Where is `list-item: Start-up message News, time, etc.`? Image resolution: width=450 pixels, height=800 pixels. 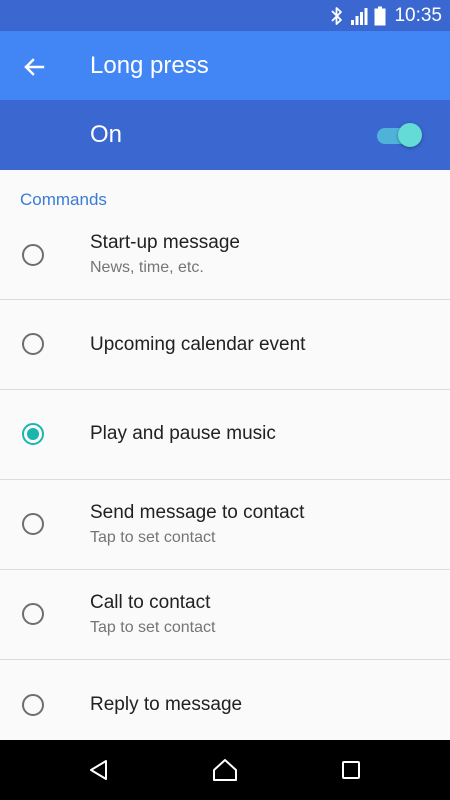 list-item: Start-up message News, time, etc. is located at coordinates (225, 255).